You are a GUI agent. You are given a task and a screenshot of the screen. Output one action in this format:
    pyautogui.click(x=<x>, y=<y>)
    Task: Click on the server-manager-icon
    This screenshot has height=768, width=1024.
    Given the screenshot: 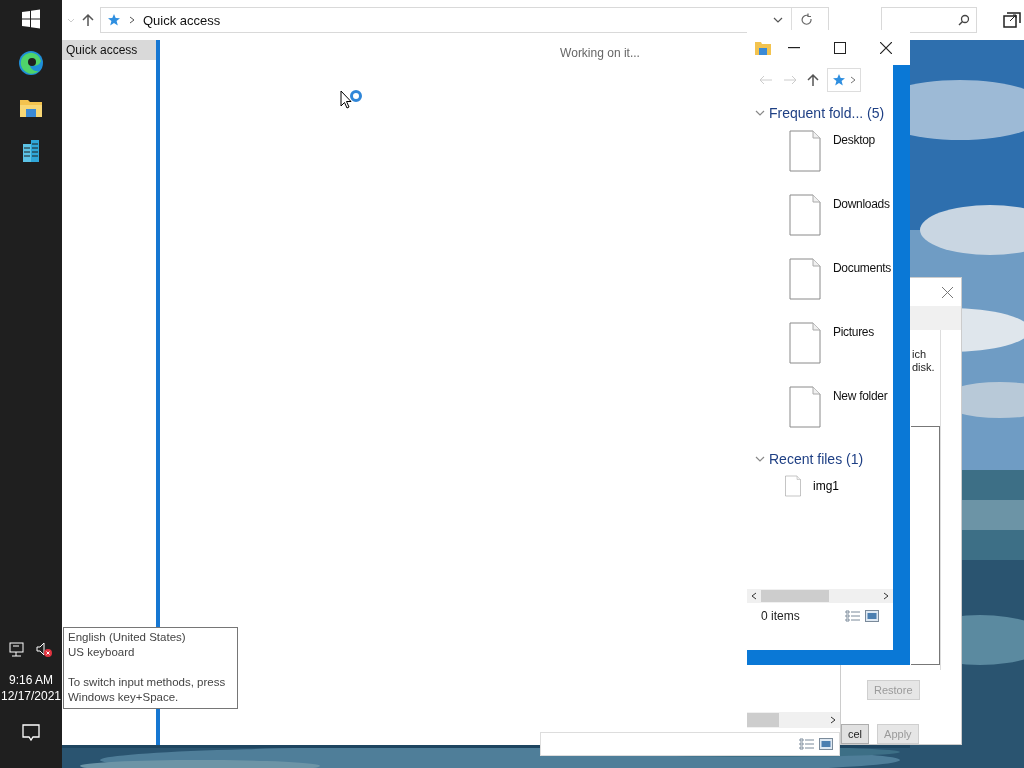 What is the action you would take?
    pyautogui.click(x=31, y=151)
    